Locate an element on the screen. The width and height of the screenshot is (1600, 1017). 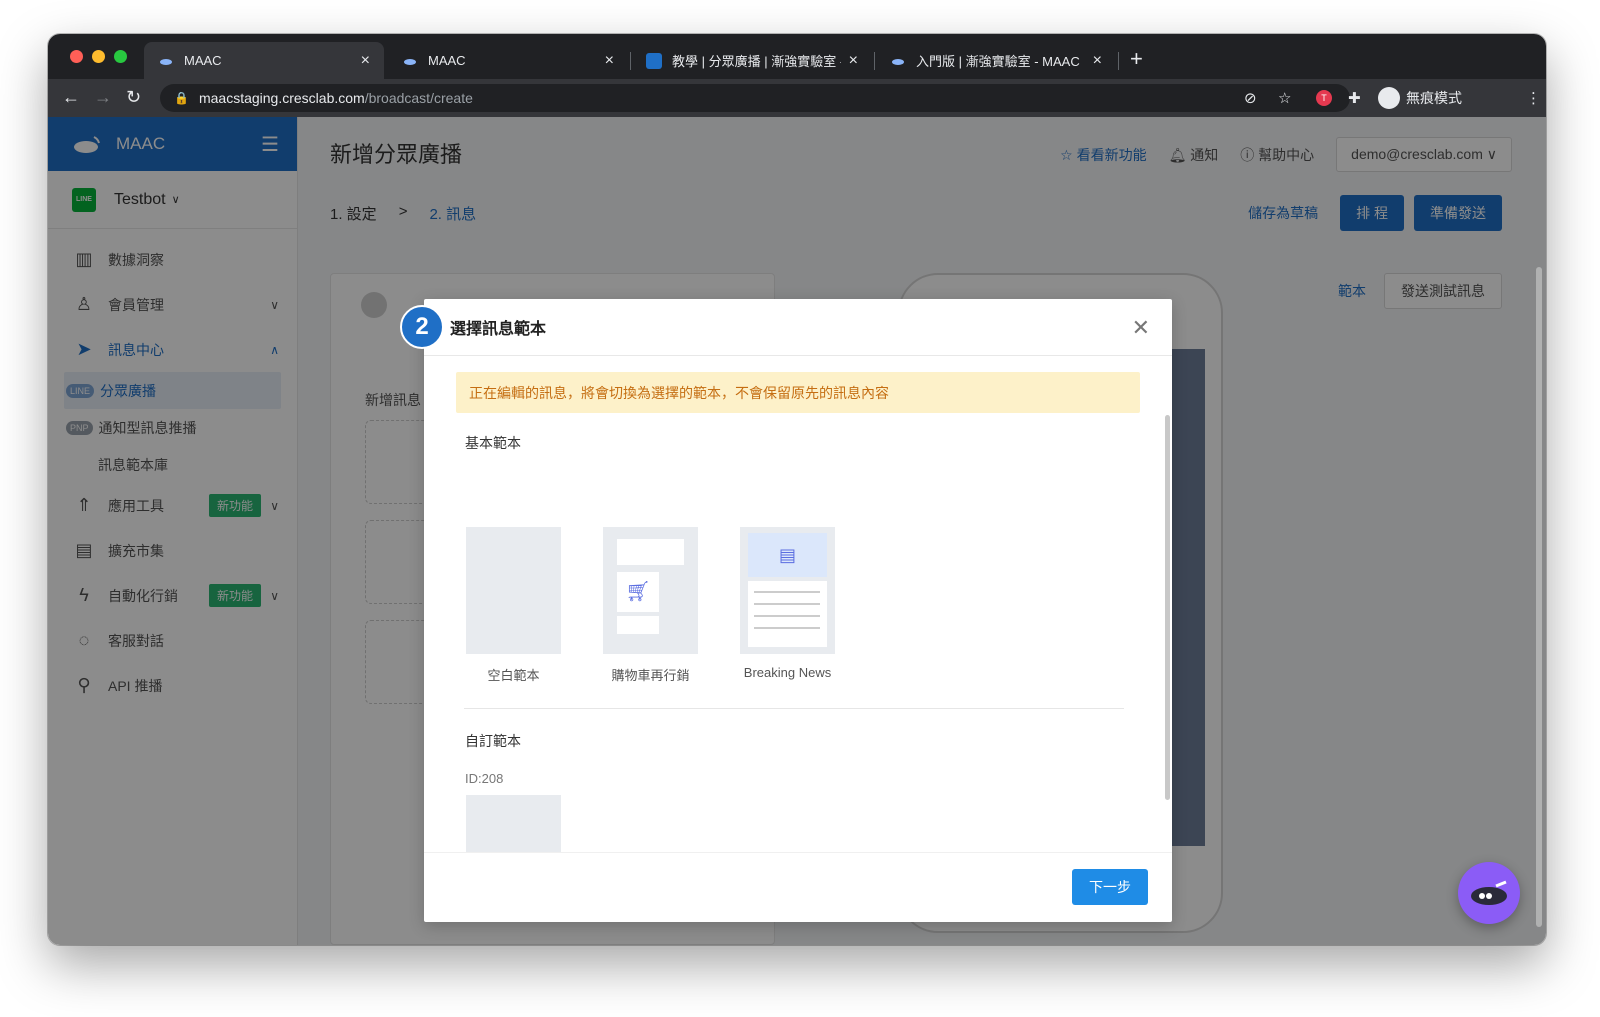
tutorial-favicon-icon is located at coordinates (654, 60).